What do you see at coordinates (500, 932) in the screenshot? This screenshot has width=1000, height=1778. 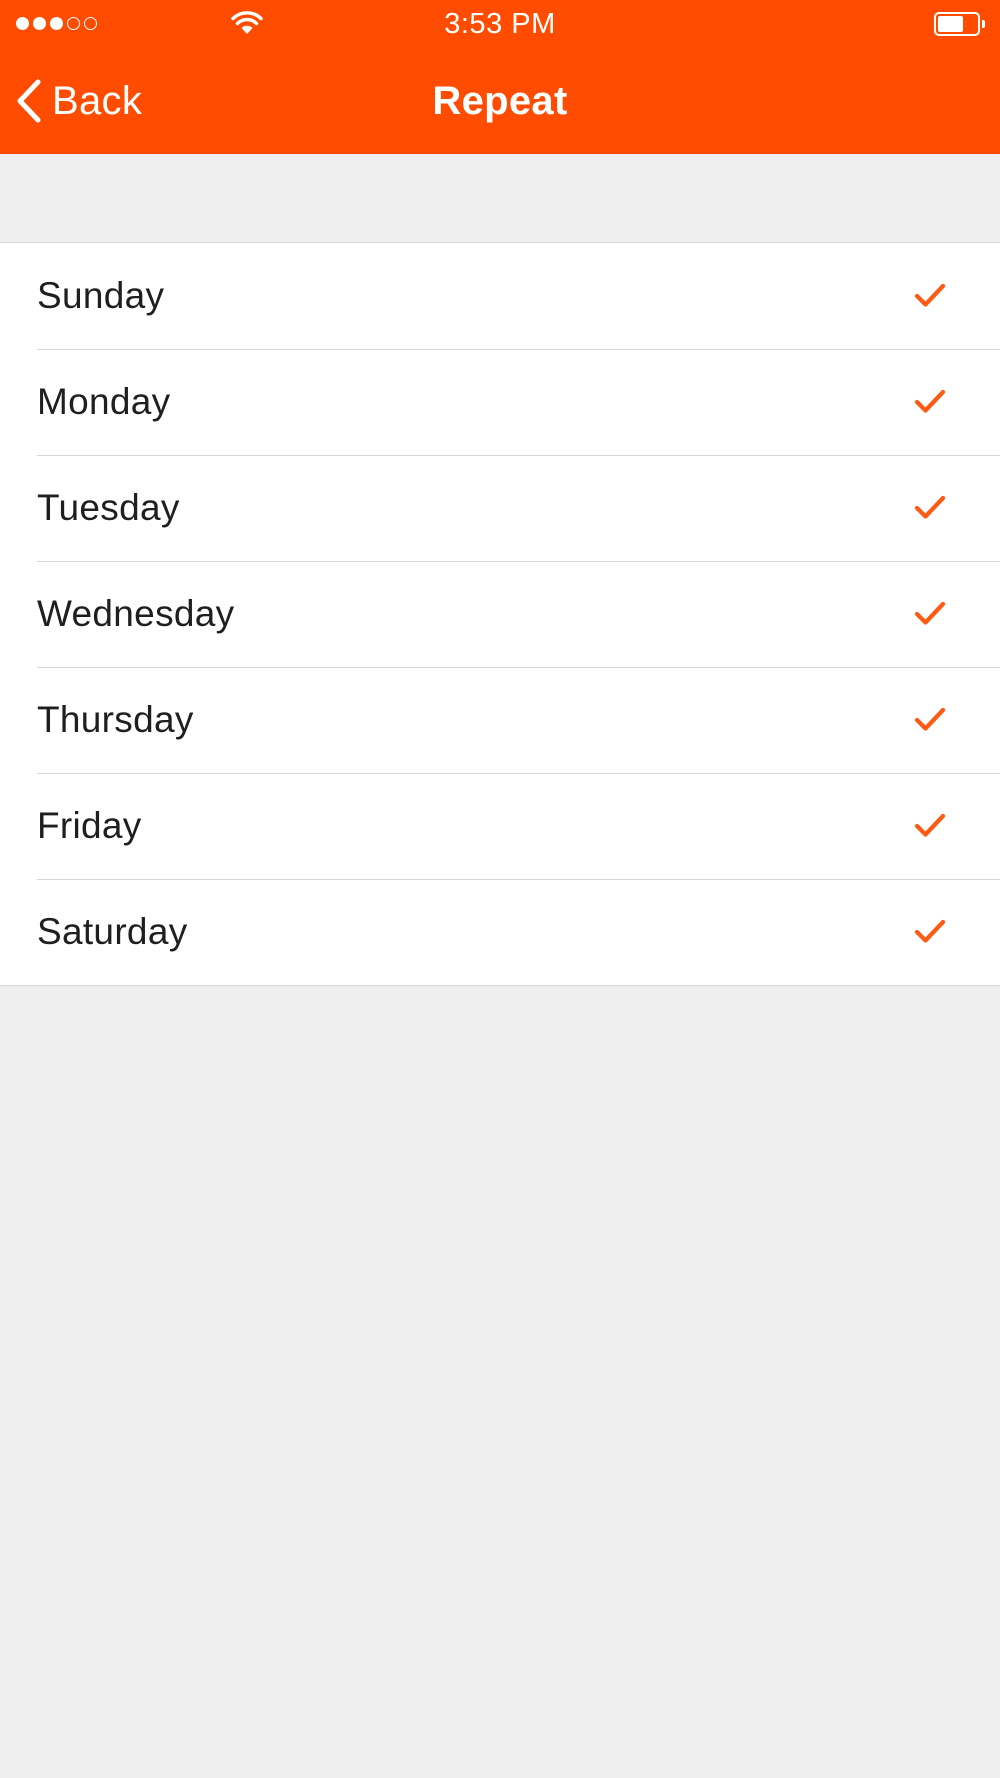 I see `day-row-saturday: Saturday` at bounding box center [500, 932].